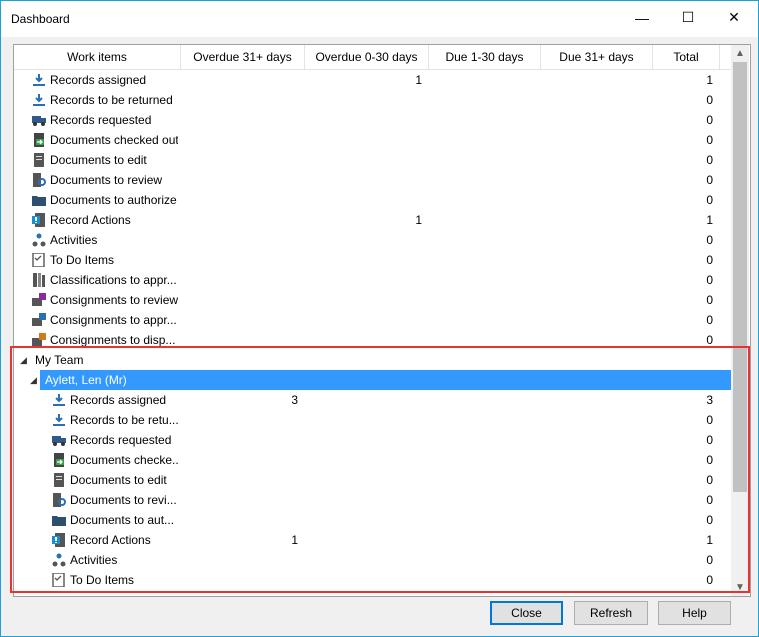  Describe the element at coordinates (82, 260) in the screenshot. I see `row-label: To Do Items` at that location.